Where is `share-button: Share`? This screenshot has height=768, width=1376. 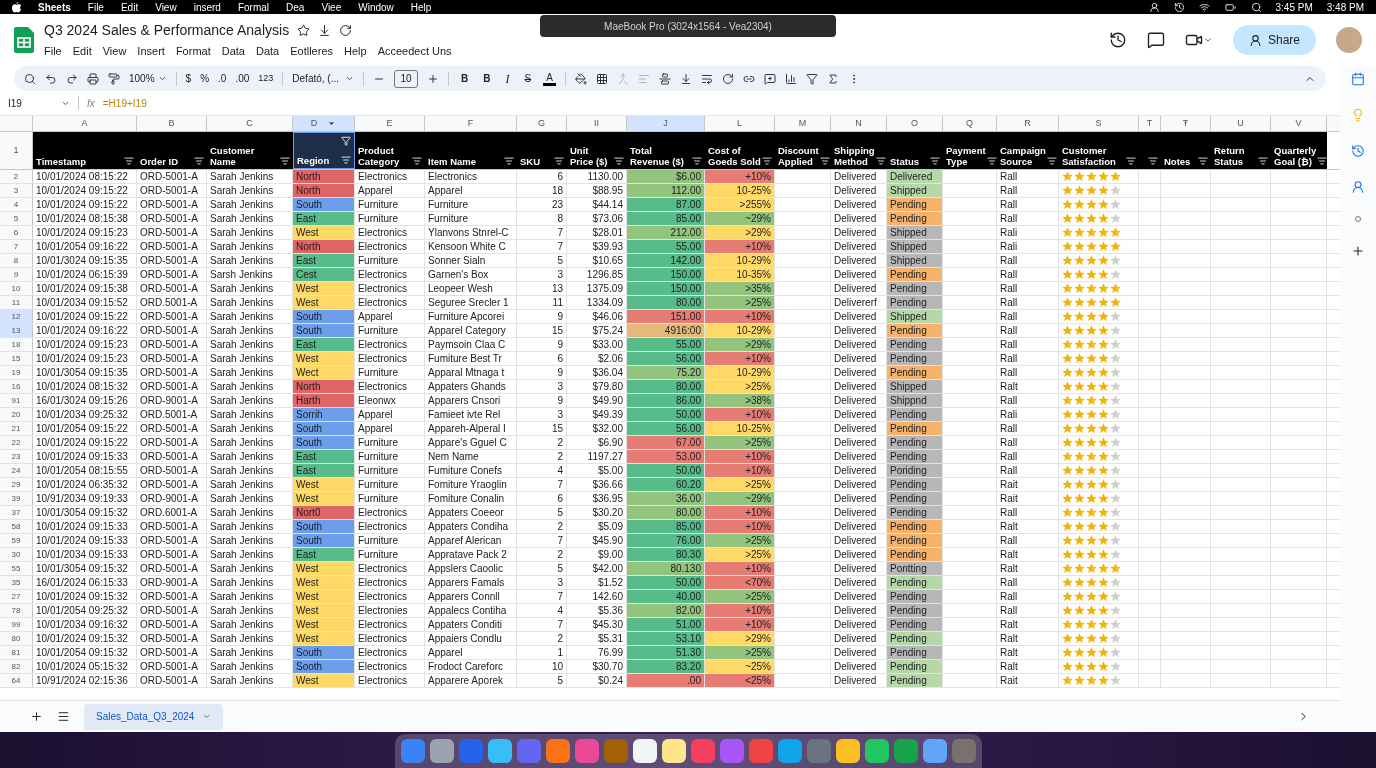
share-button: Share is located at coordinates (1274, 40).